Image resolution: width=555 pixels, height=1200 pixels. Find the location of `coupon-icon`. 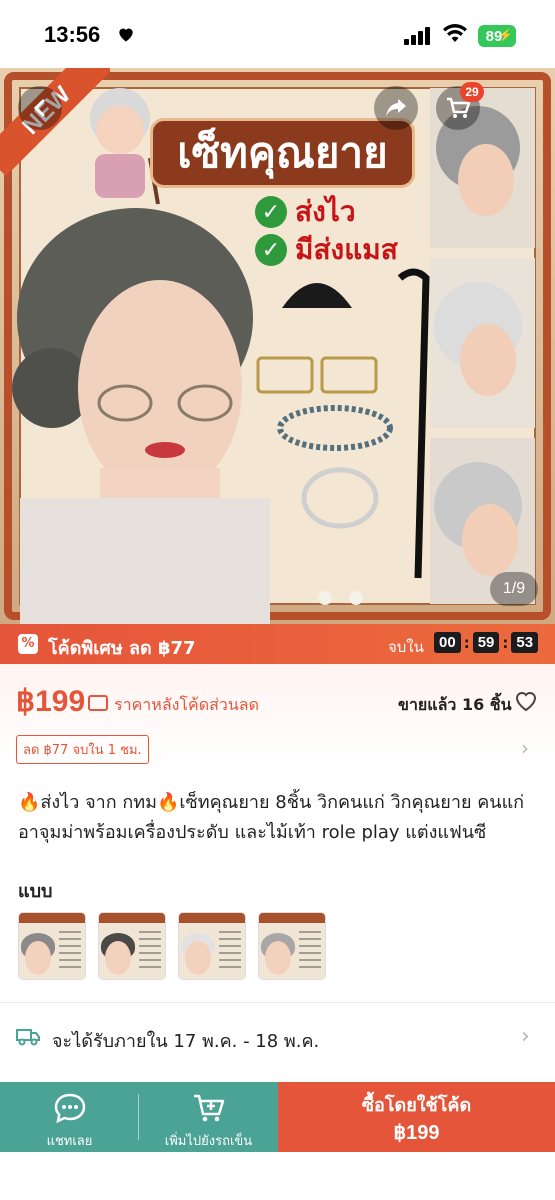

coupon-icon is located at coordinates (98, 703).